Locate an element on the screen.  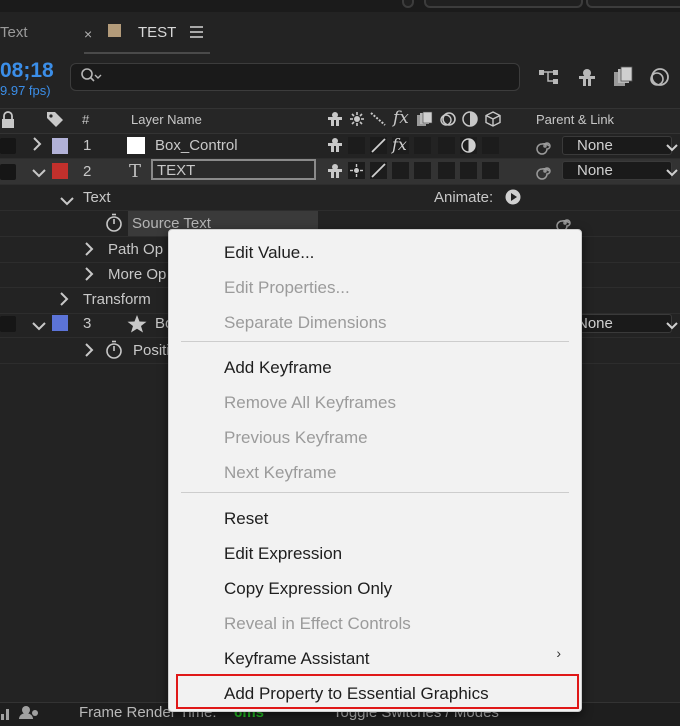
panel-tab-bar is located at coordinates (340, 34).